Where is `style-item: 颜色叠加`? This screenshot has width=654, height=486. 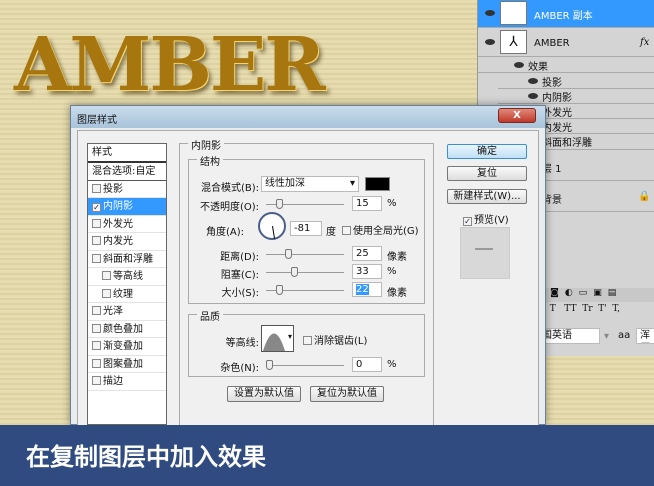
style-item: 颜色叠加 is located at coordinates (127, 329).